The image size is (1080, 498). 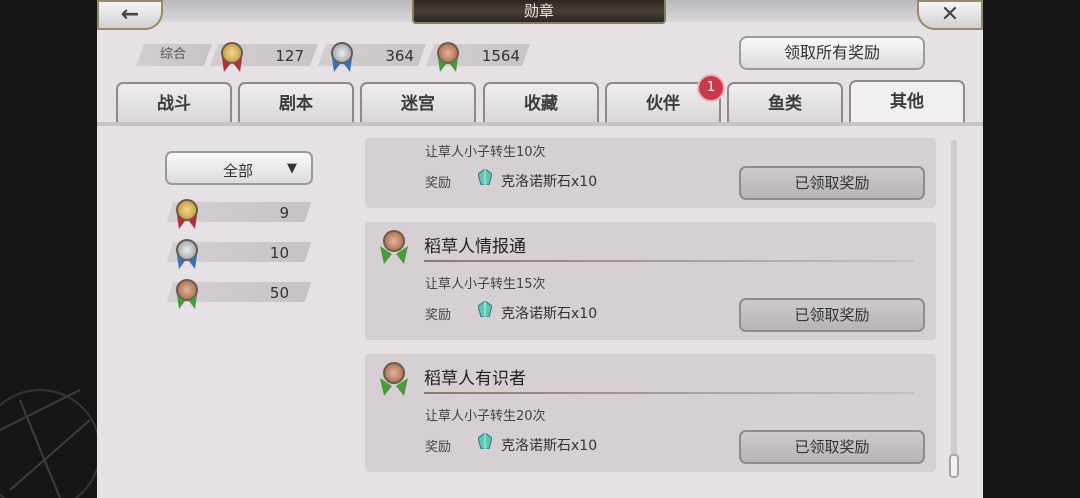 I want to click on background-ornament-icon, so click(x=50, y=443).